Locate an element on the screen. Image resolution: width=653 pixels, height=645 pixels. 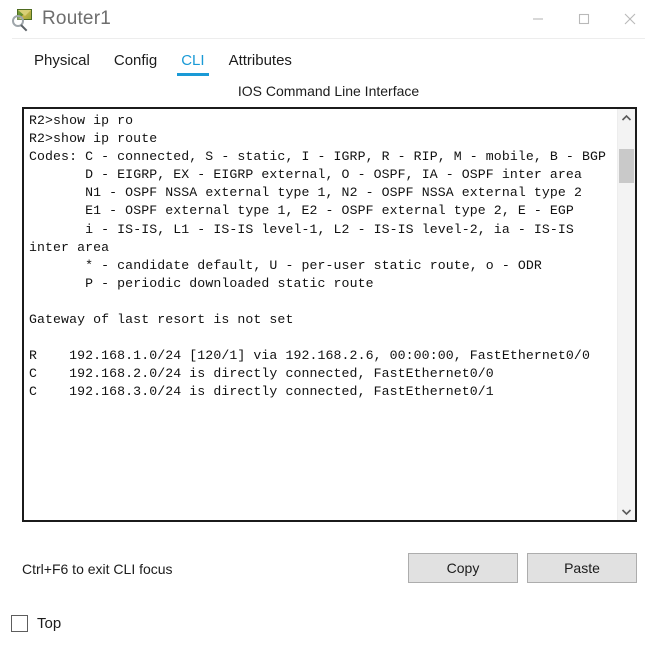
cli-focus-hint: Ctrl+F6 to exit CLI focus is located at coordinates (97, 569).